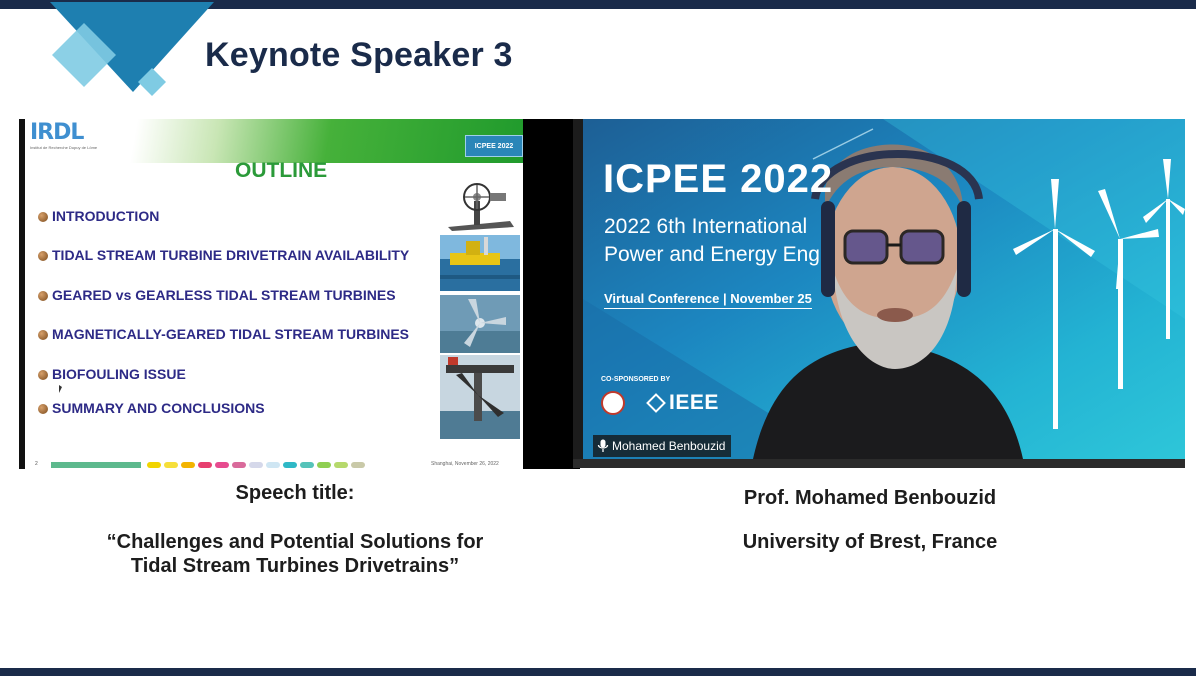  I want to click on irdl-logo-subtitle: Institut de Recherche Dupuy de Lôme, so click(64, 147).